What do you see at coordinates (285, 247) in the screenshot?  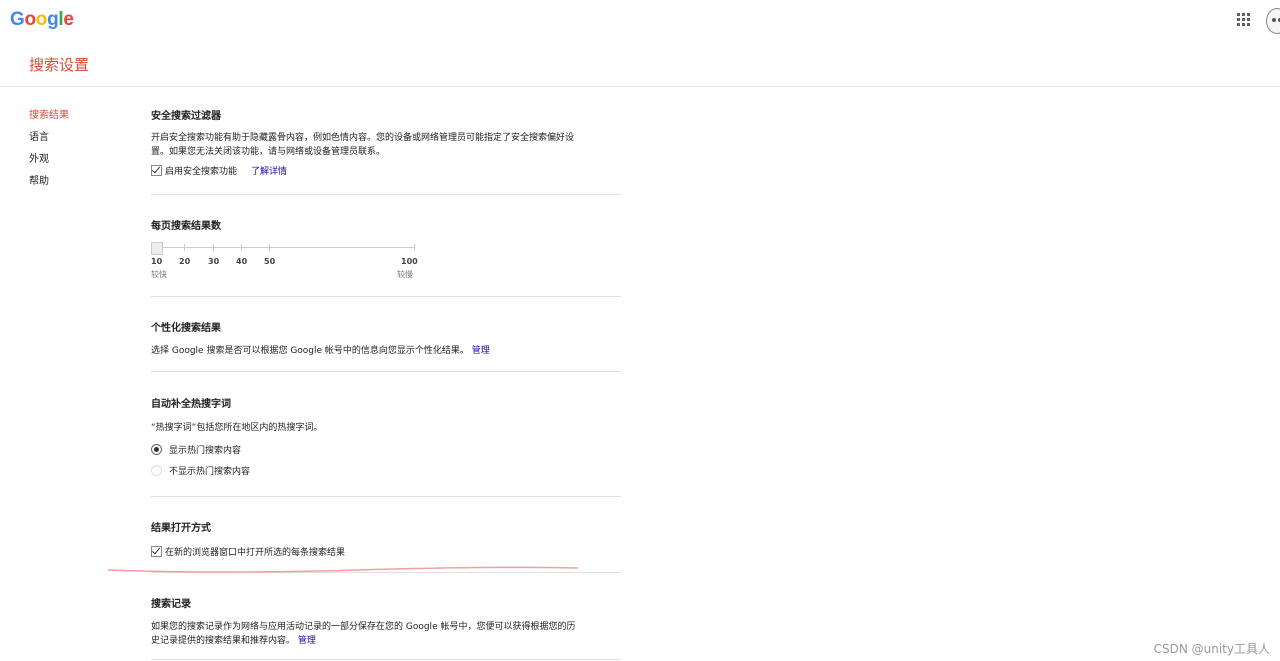 I see `slider-track` at bounding box center [285, 247].